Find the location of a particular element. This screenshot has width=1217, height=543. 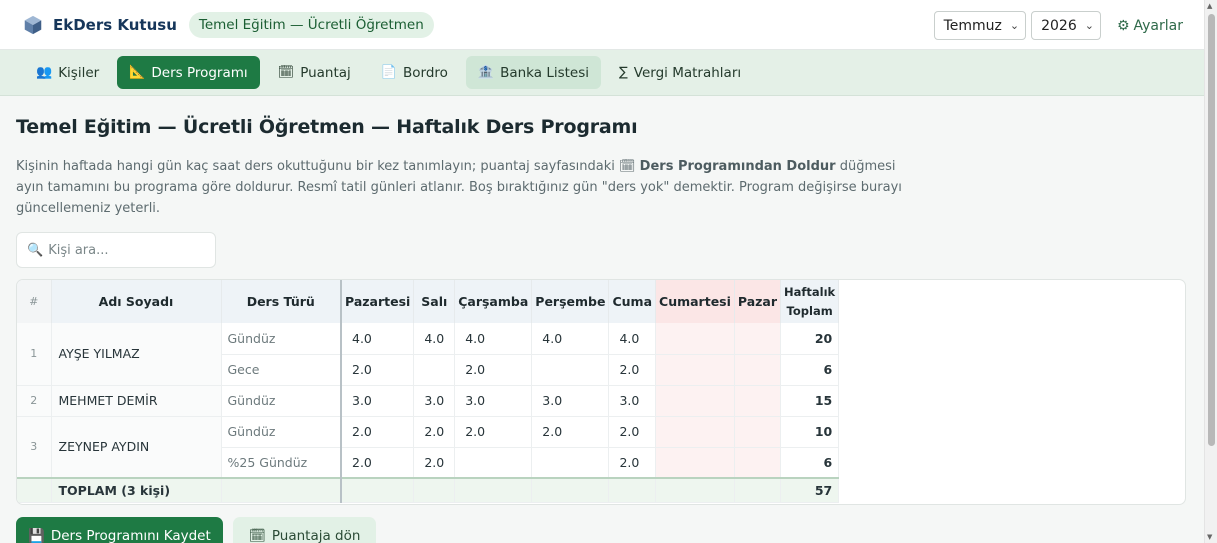

tab-kisiler: 👥 Kişiler is located at coordinates (67, 72).